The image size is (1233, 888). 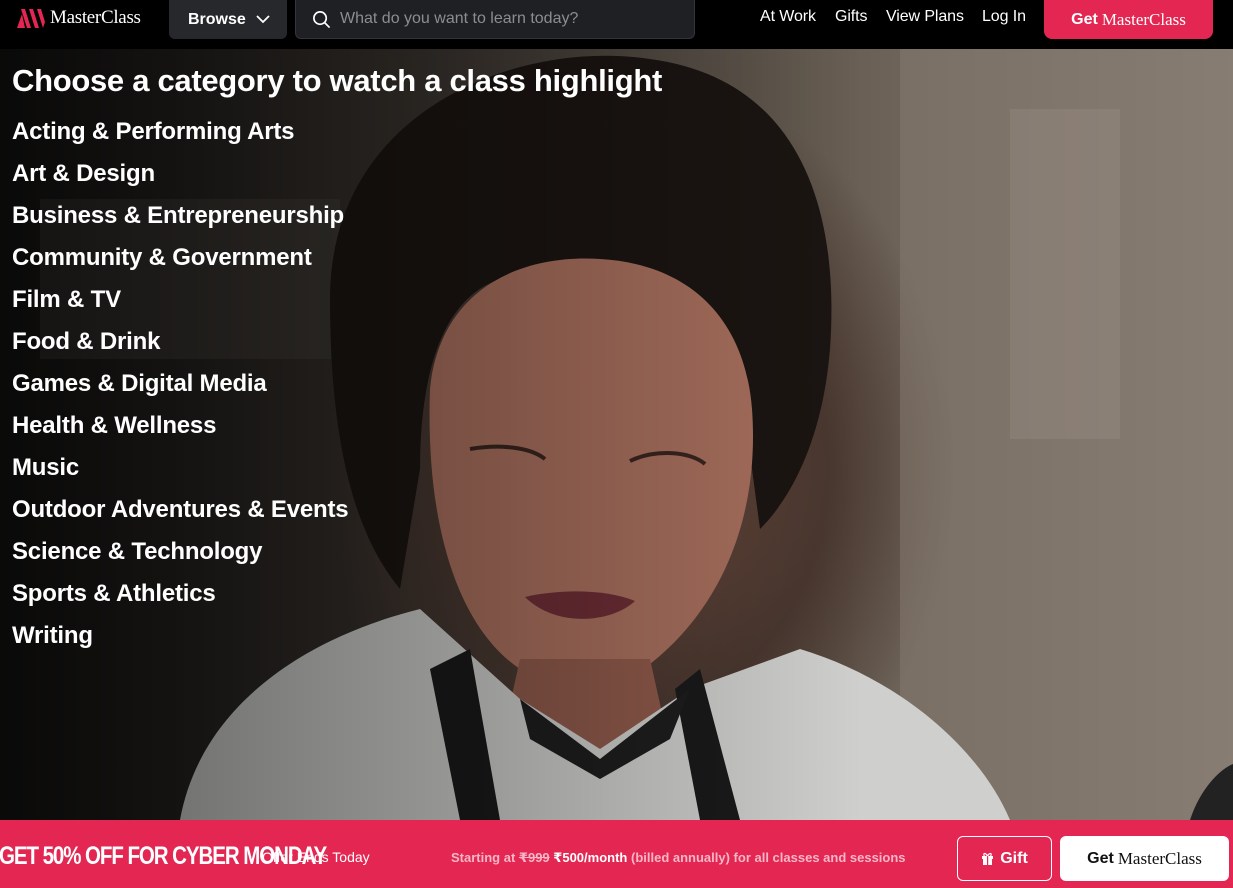 What do you see at coordinates (505, 19) in the screenshot?
I see `search-input` at bounding box center [505, 19].